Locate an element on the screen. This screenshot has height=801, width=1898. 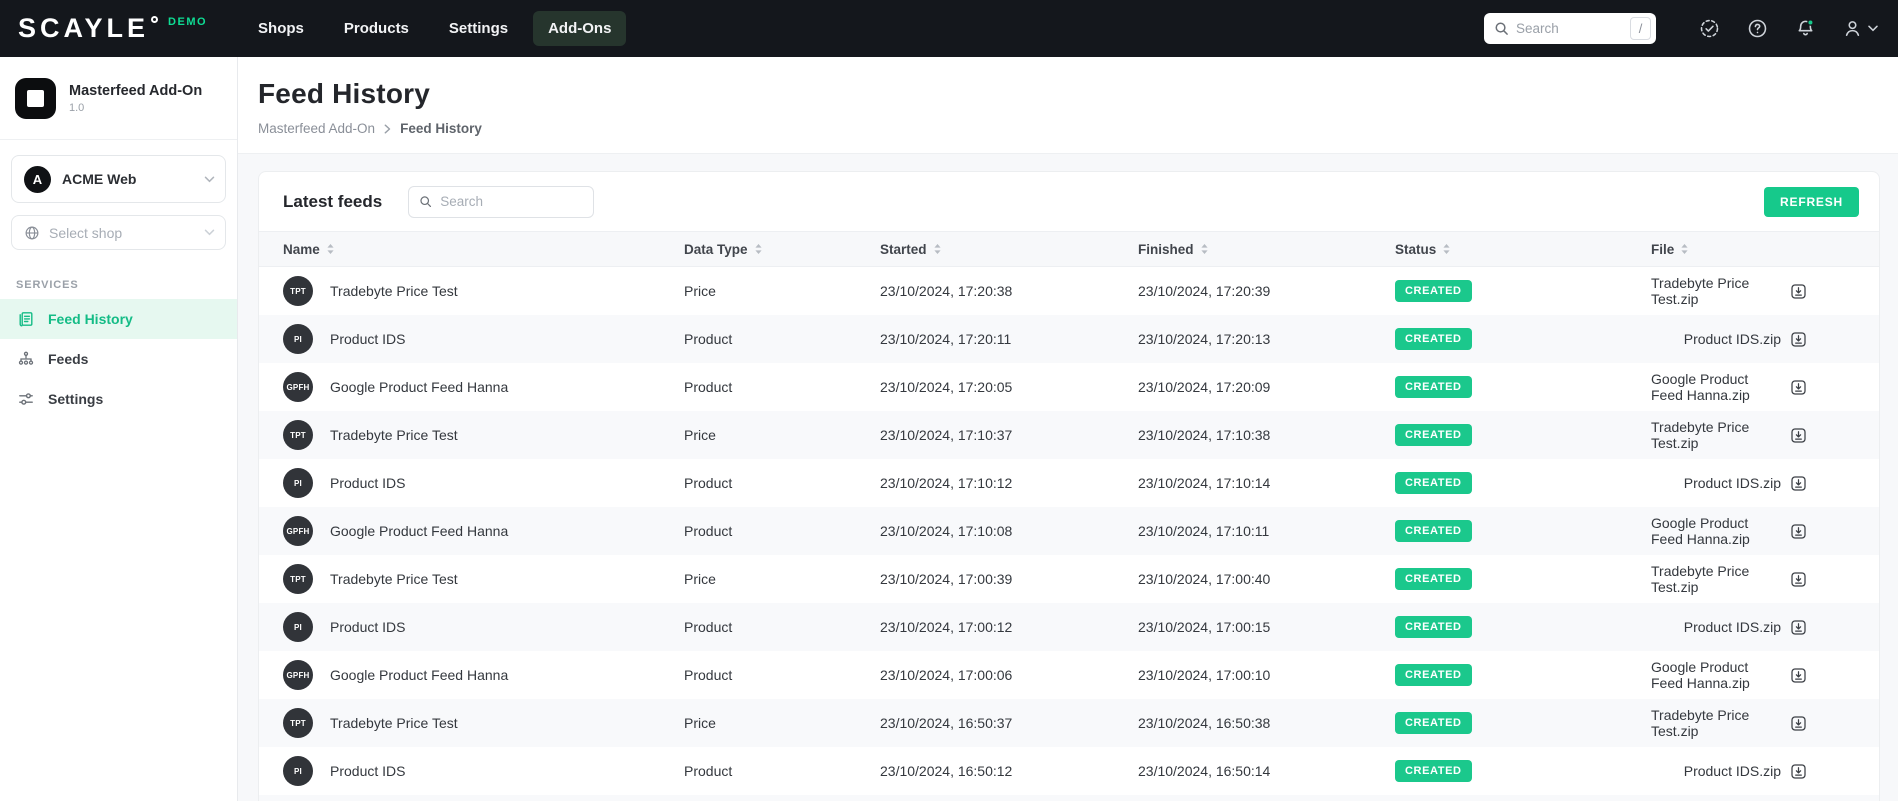
column-header-data-type: Data Type is located at coordinates (782, 249).